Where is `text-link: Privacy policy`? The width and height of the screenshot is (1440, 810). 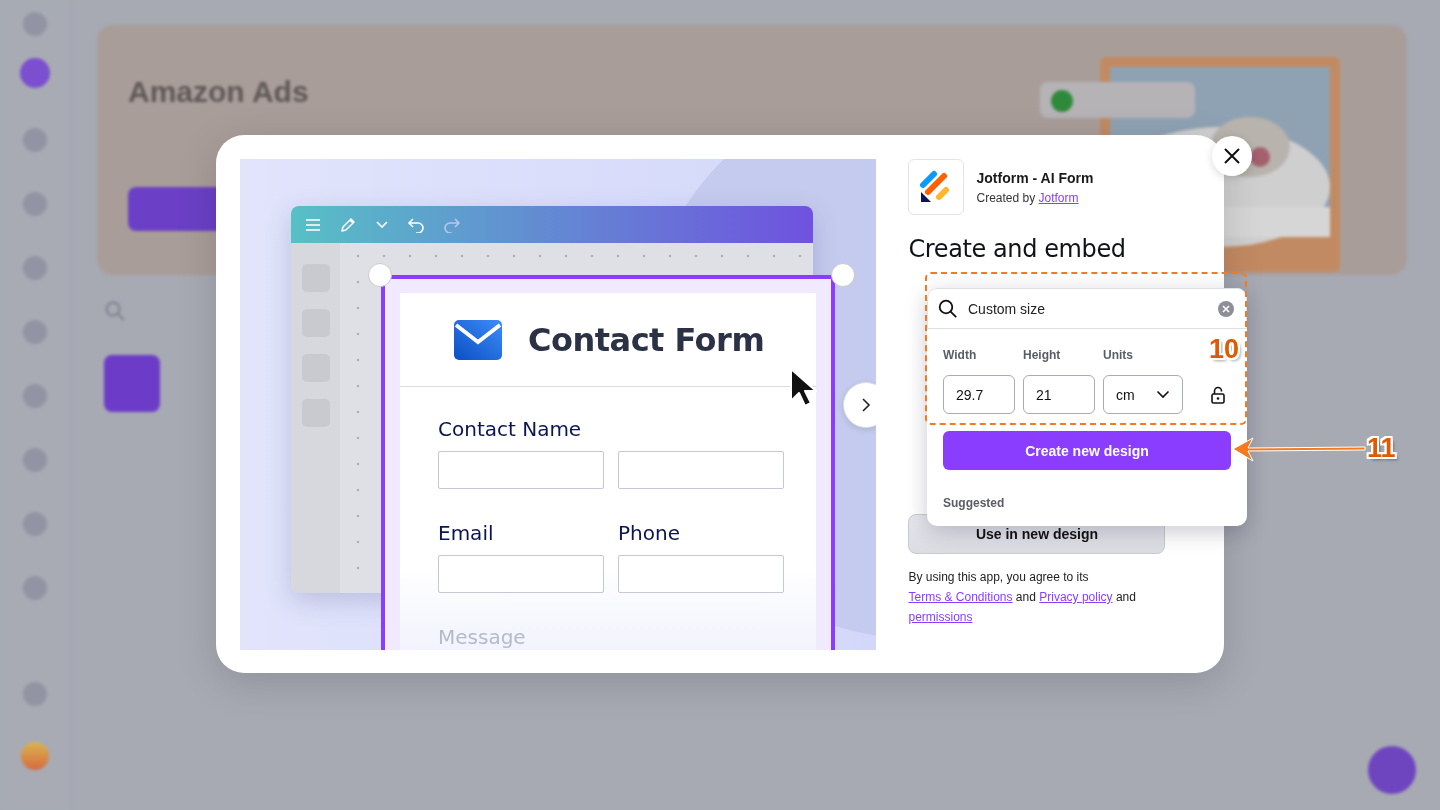
text-link: Privacy policy is located at coordinates (1076, 597).